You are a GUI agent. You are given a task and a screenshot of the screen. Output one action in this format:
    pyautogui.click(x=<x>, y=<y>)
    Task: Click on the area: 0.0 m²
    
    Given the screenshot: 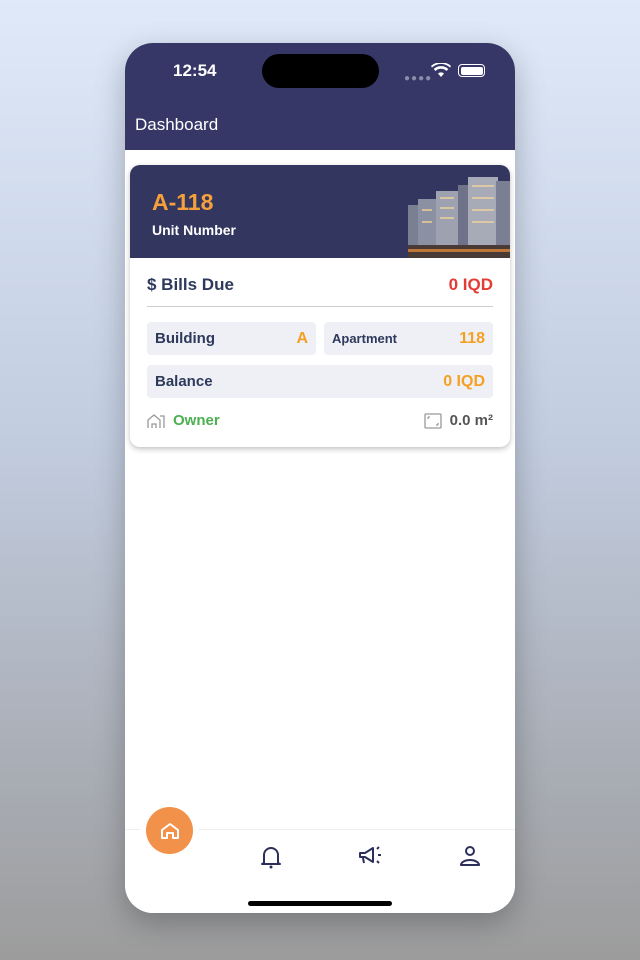 What is the action you would take?
    pyautogui.click(x=458, y=420)
    